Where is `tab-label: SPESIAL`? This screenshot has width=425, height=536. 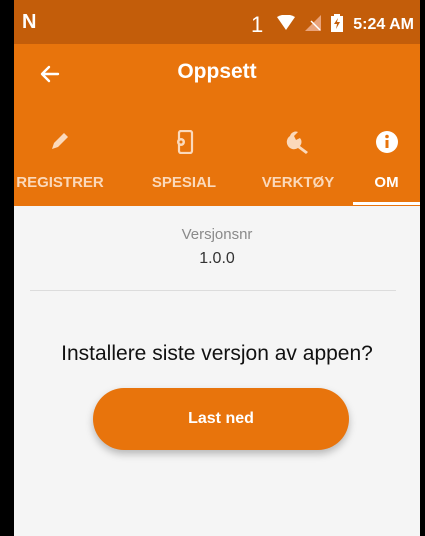 tab-label: SPESIAL is located at coordinates (184, 182).